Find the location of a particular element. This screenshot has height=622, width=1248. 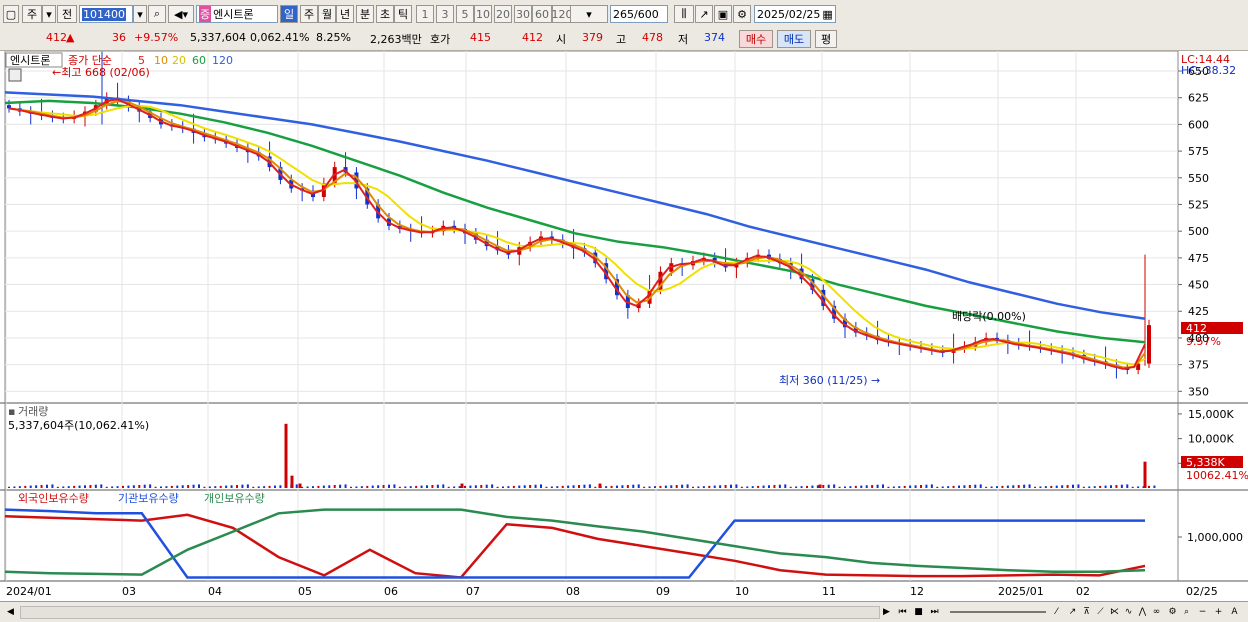

scroll-left-icon: ◀ is located at coordinates (10, 611).